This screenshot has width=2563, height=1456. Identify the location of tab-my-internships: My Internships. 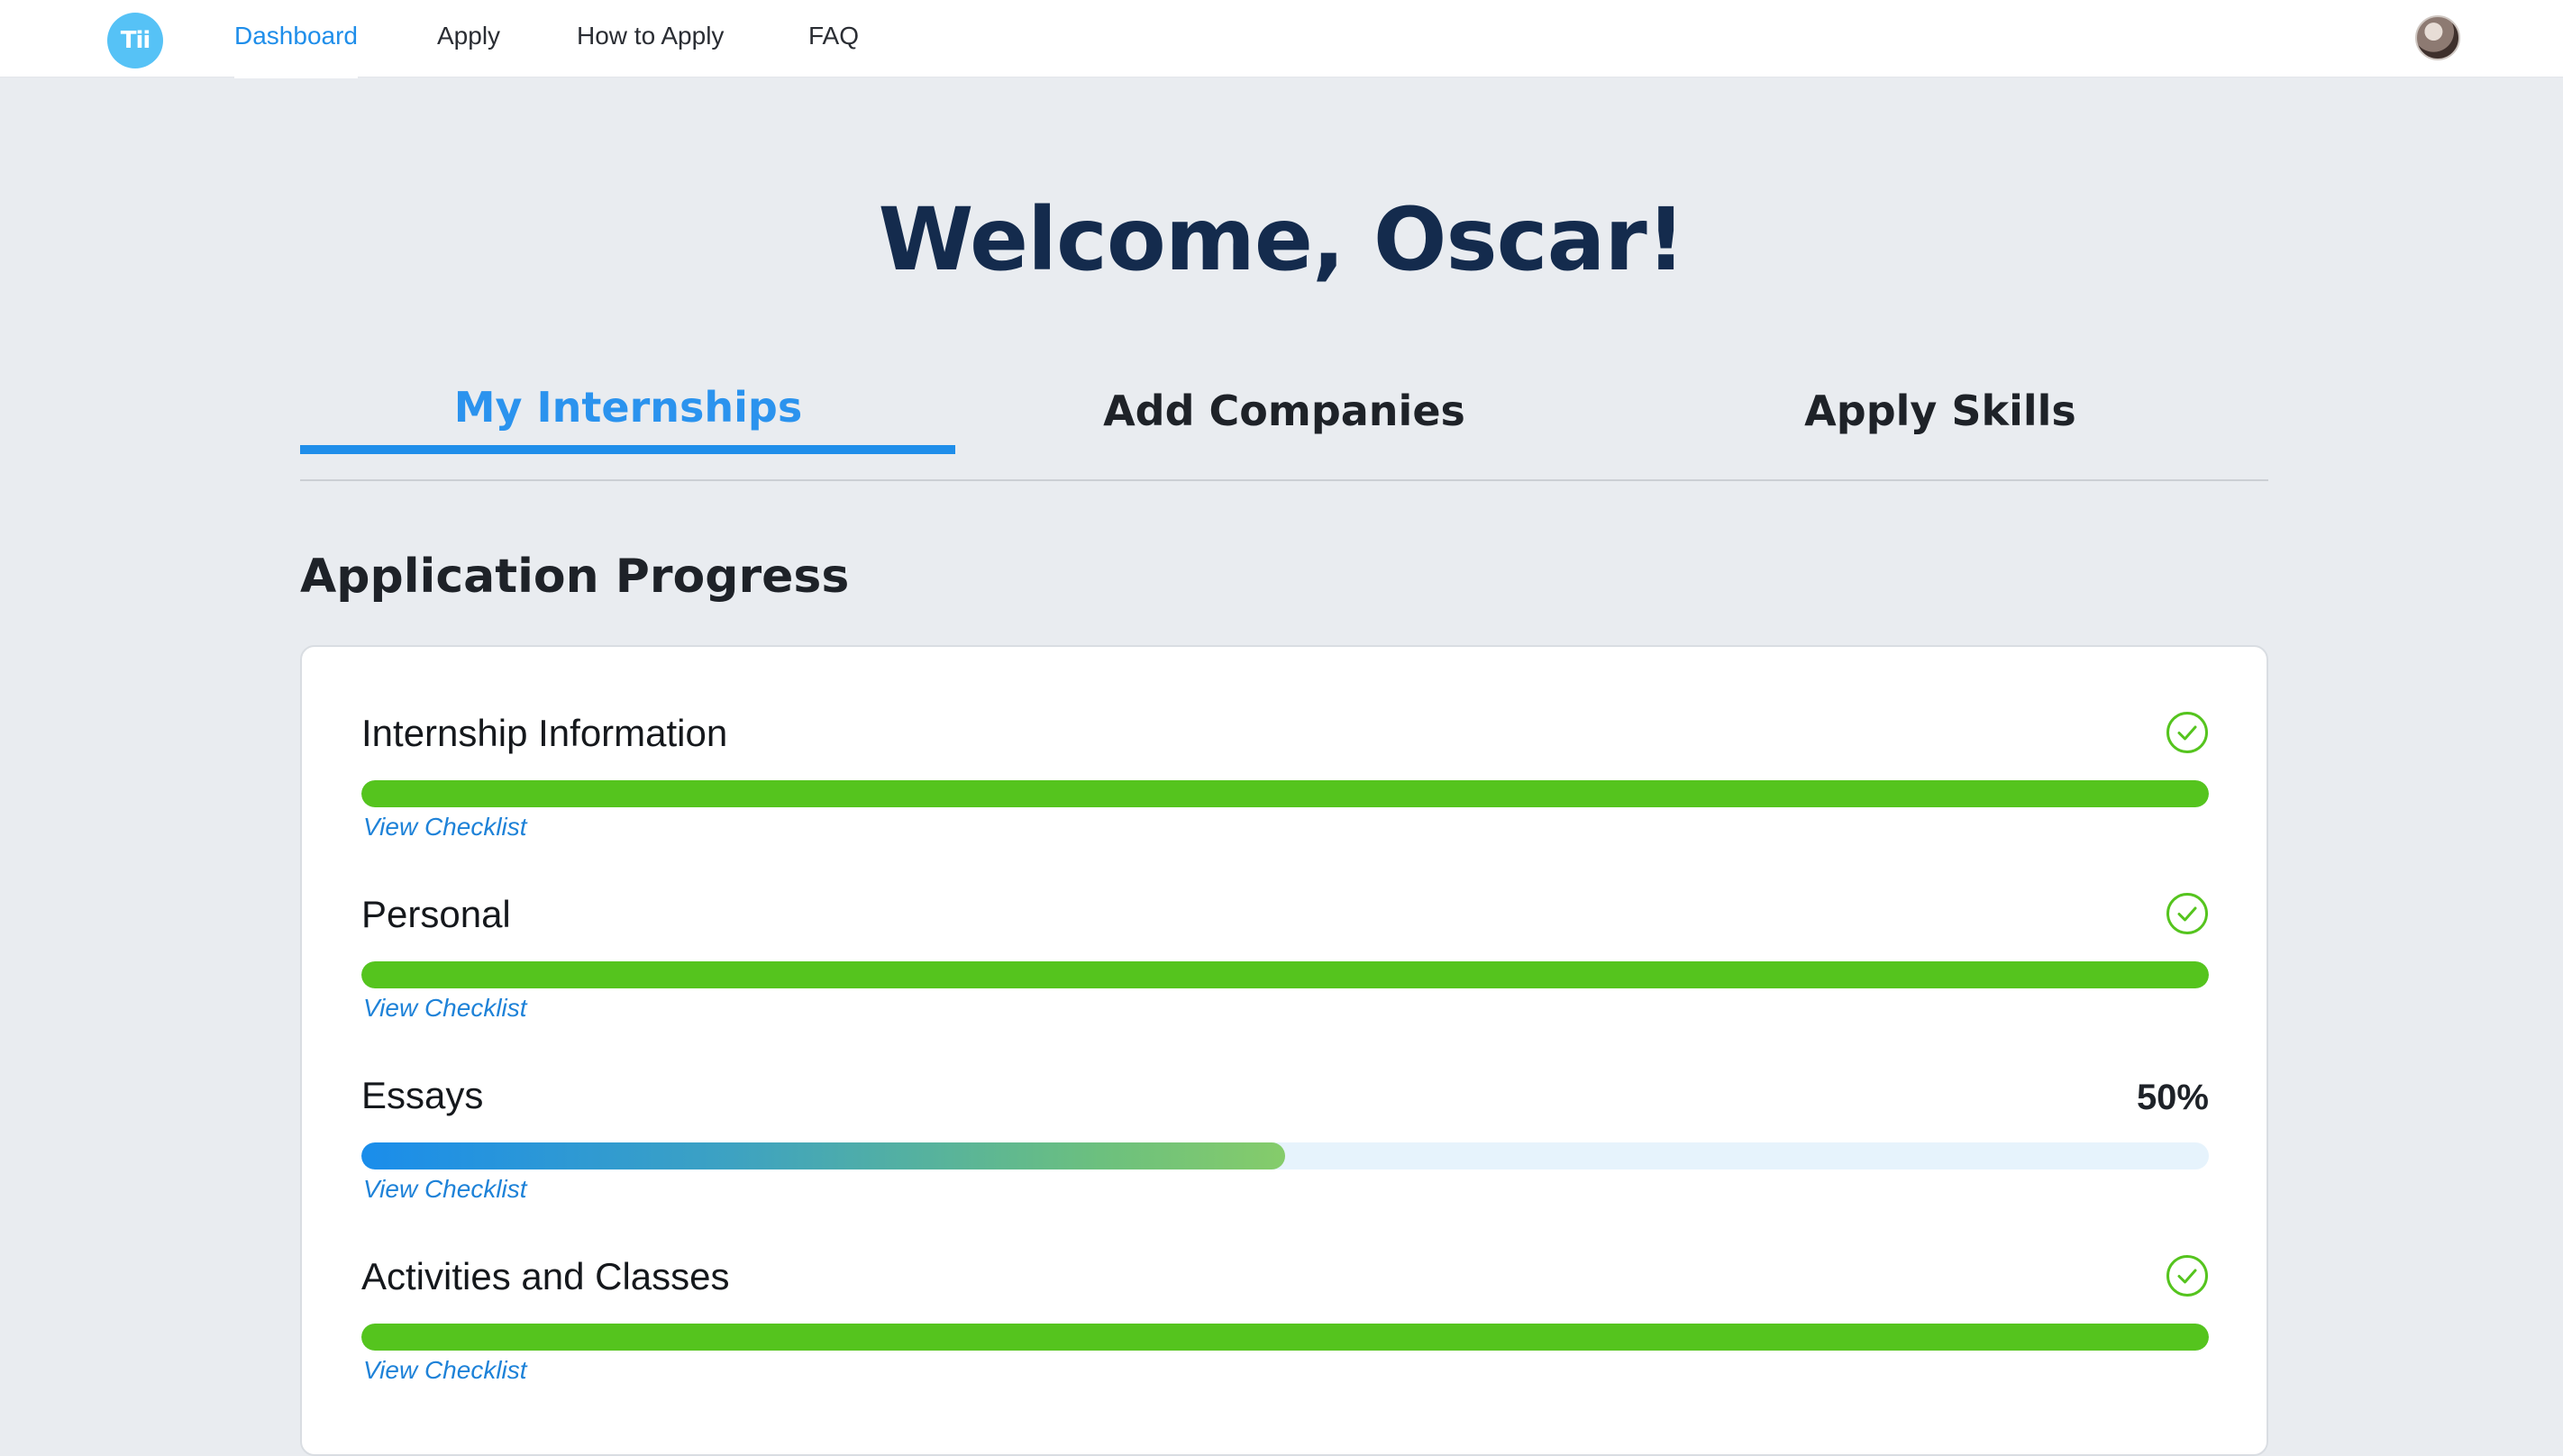
(628, 420).